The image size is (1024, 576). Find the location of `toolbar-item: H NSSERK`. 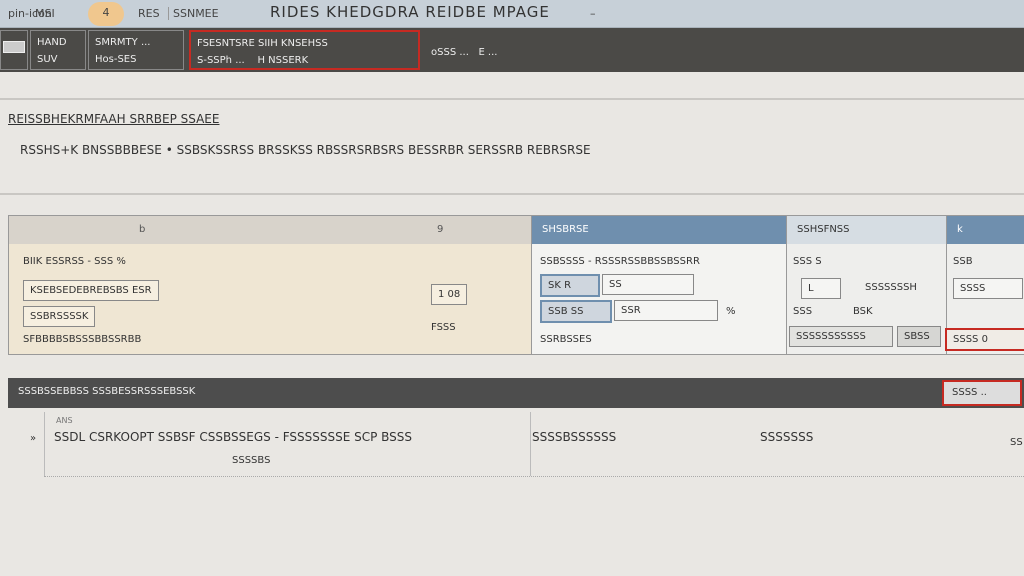

toolbar-item: H NSSERK is located at coordinates (282, 60).